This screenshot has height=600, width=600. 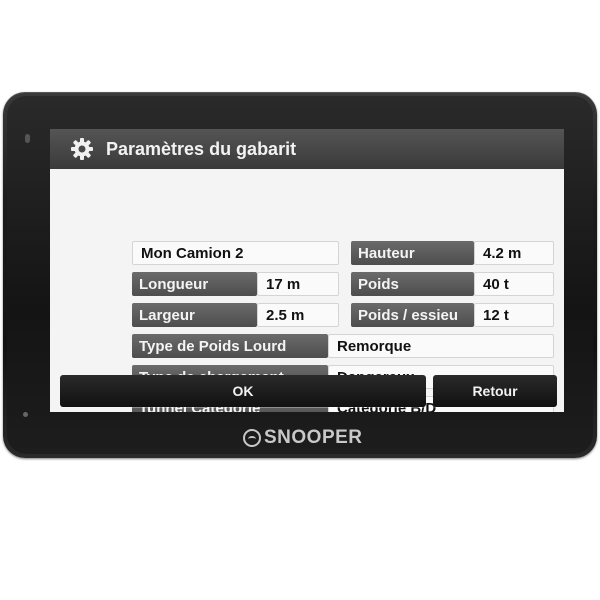 I want to click on height-field: 4.2 m, so click(x=514, y=253).